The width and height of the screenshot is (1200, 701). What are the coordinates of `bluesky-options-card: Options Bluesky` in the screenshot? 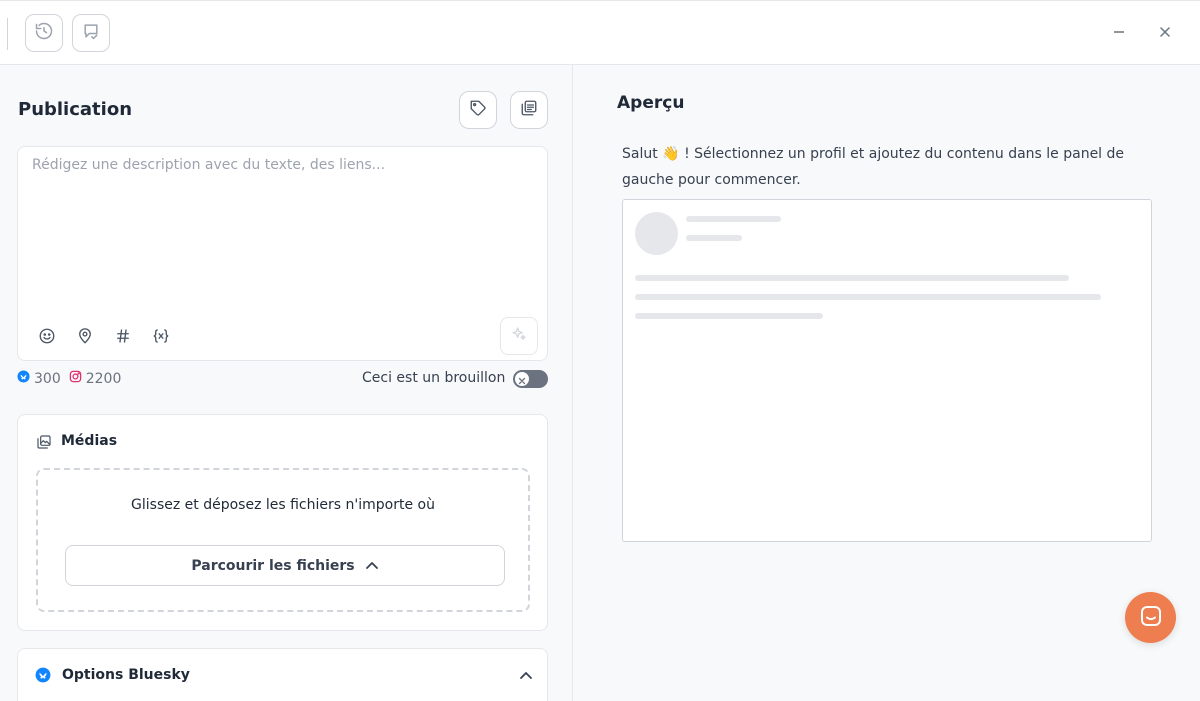 It's located at (282, 674).